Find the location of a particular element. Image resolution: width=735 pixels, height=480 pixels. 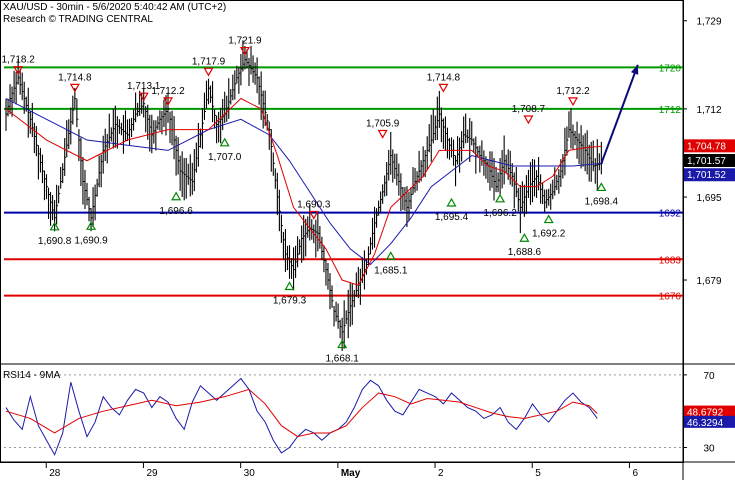

y-tick-label: 1,729 is located at coordinates (708, 22).